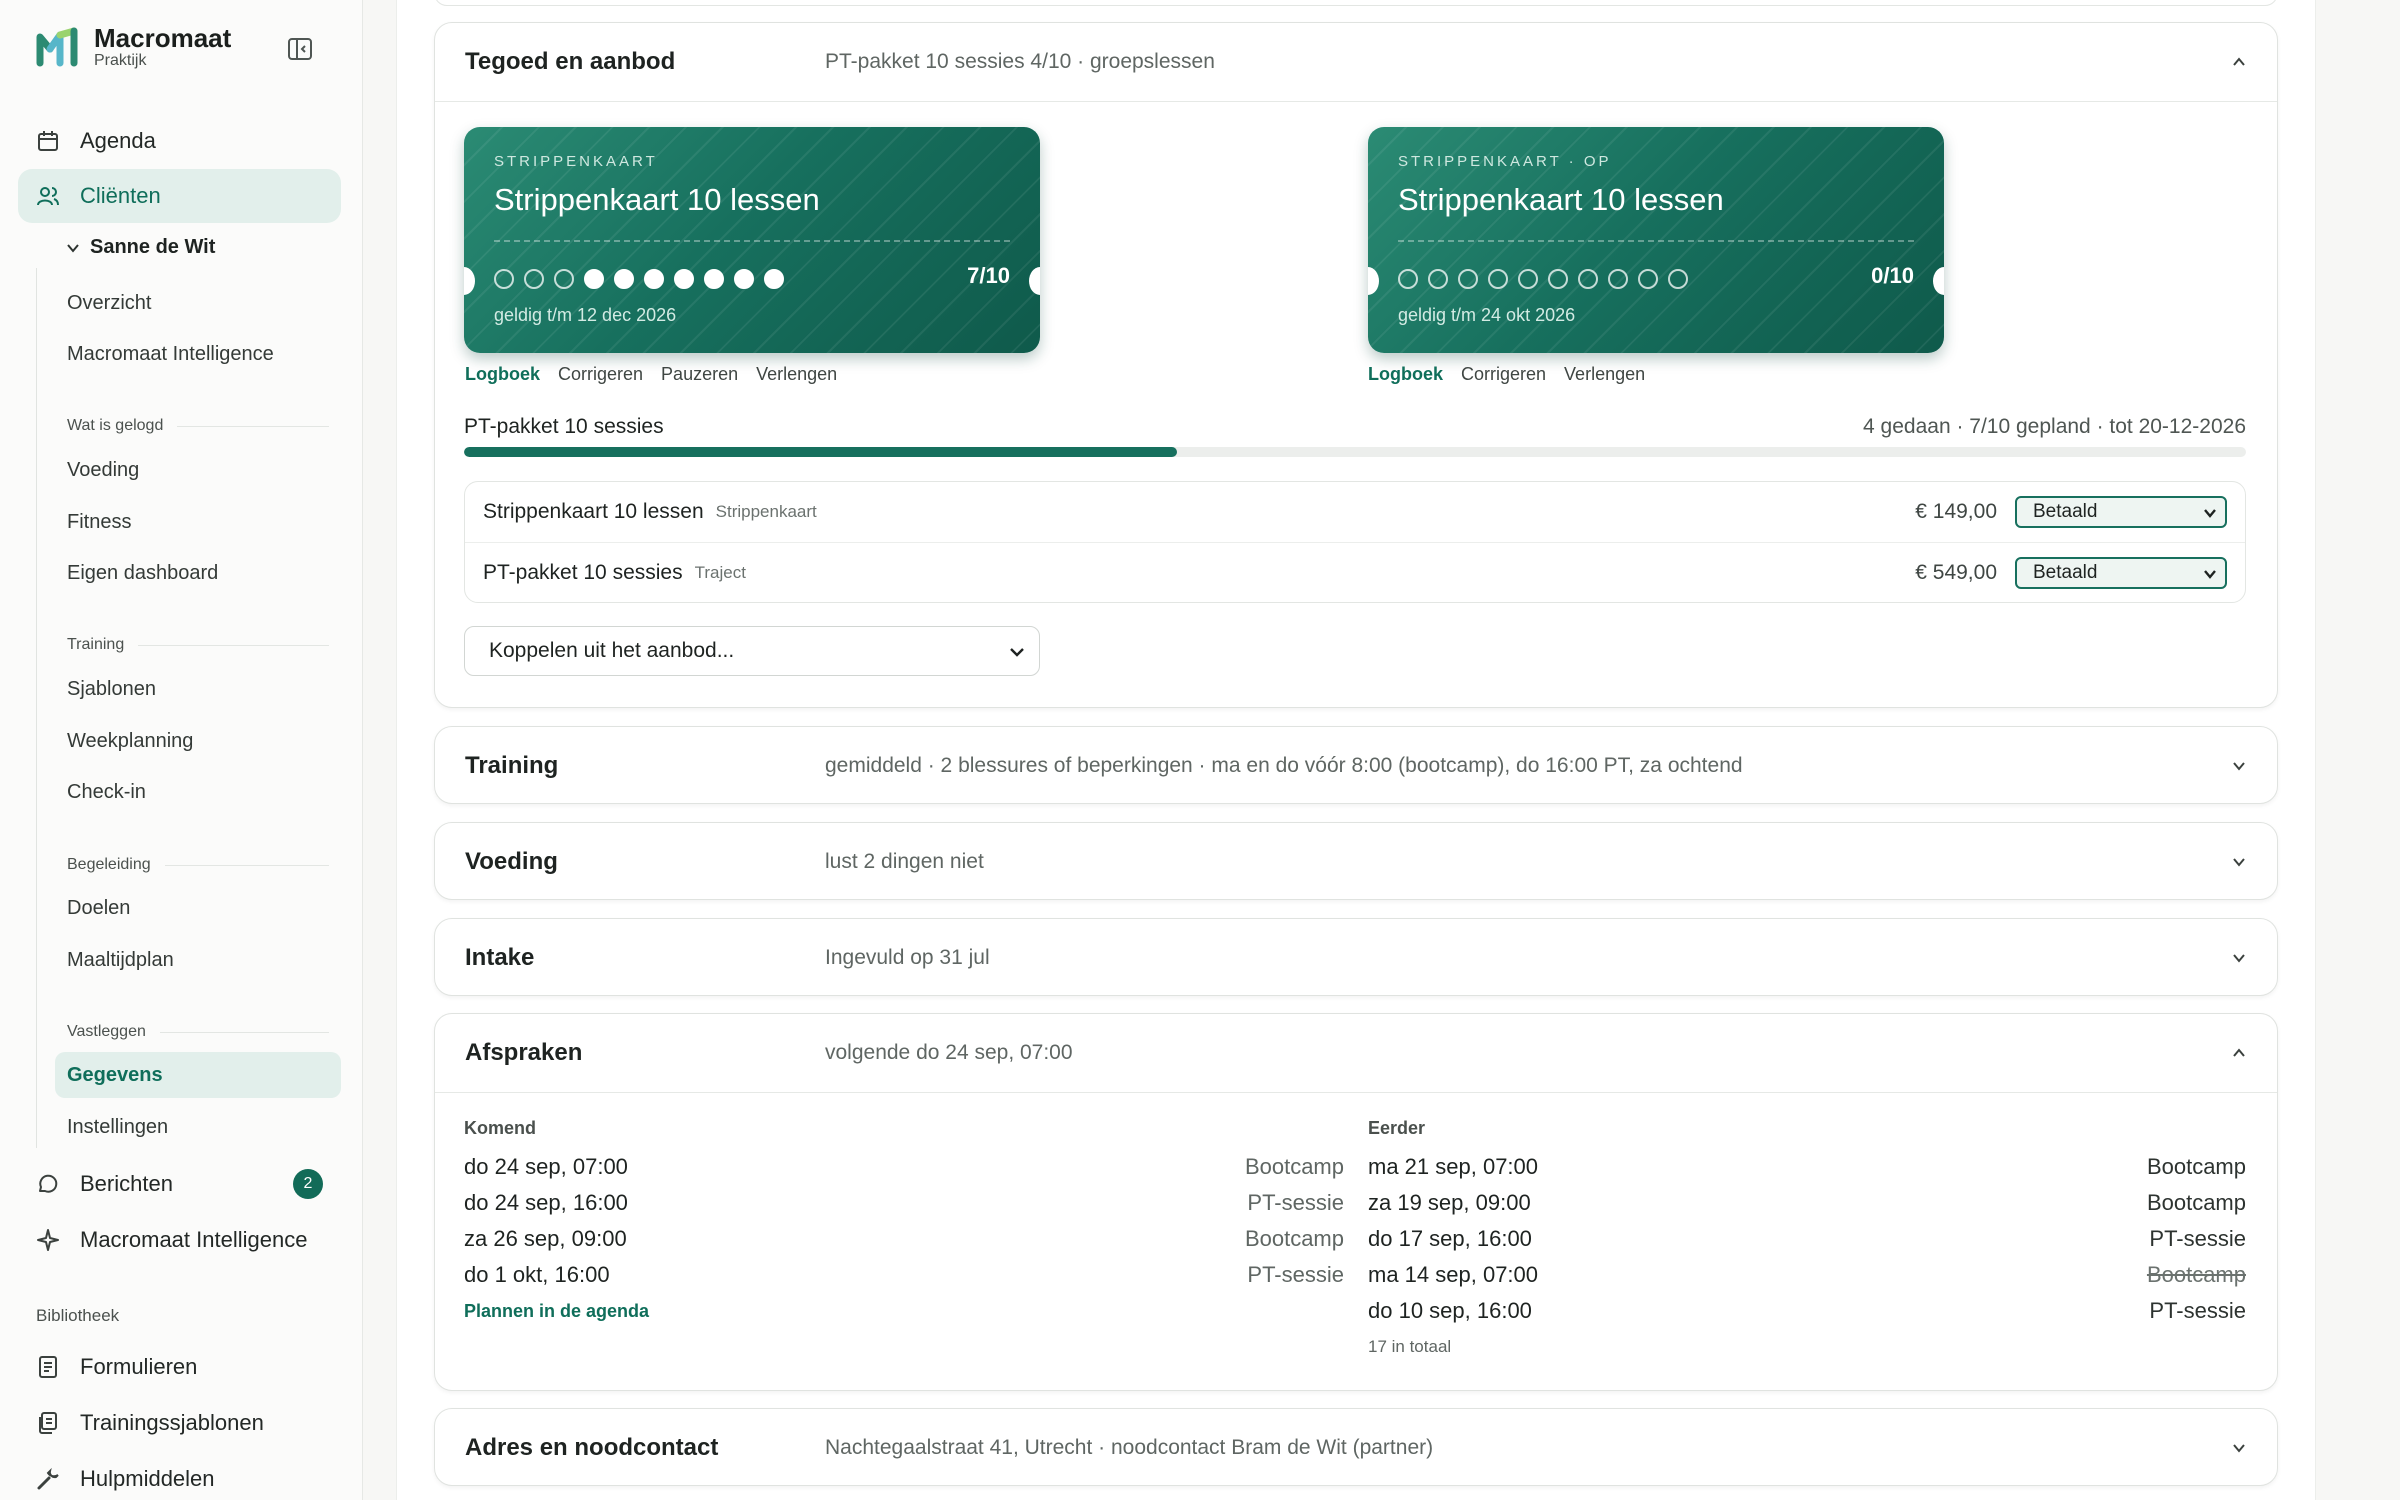 This screenshot has height=1500, width=2400. What do you see at coordinates (699, 374) in the screenshot?
I see `pauzeren-link: Pauzeren` at bounding box center [699, 374].